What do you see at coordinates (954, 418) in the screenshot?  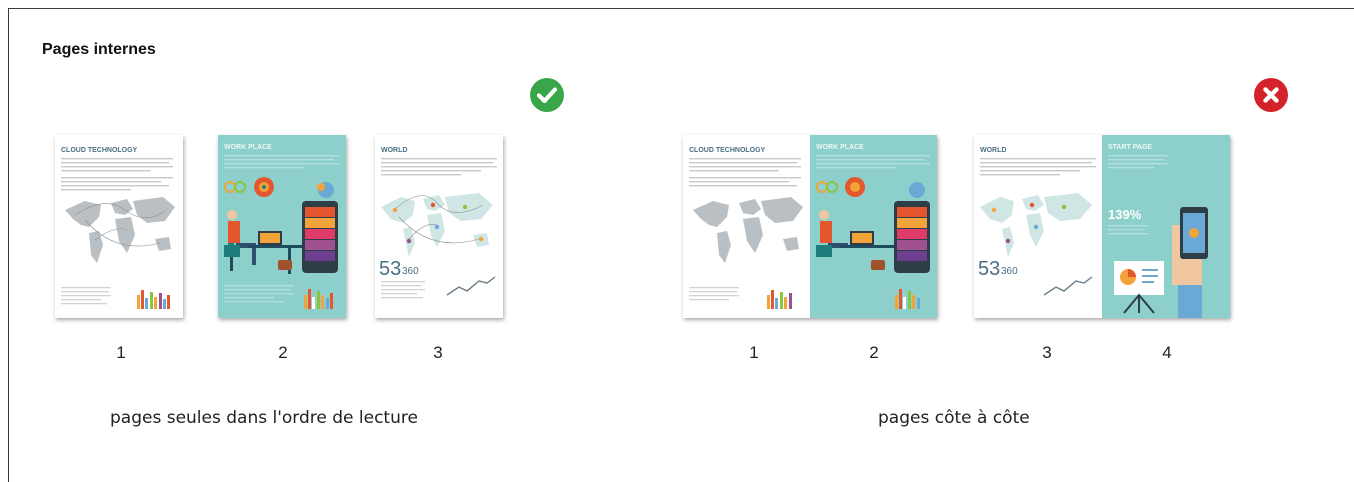 I see `caption-bad-example: pages côte à côte` at bounding box center [954, 418].